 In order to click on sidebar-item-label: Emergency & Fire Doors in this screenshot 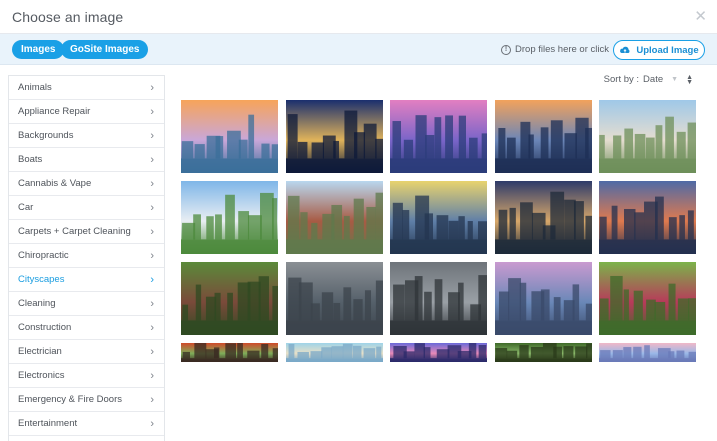, I will do `click(70, 399)`.